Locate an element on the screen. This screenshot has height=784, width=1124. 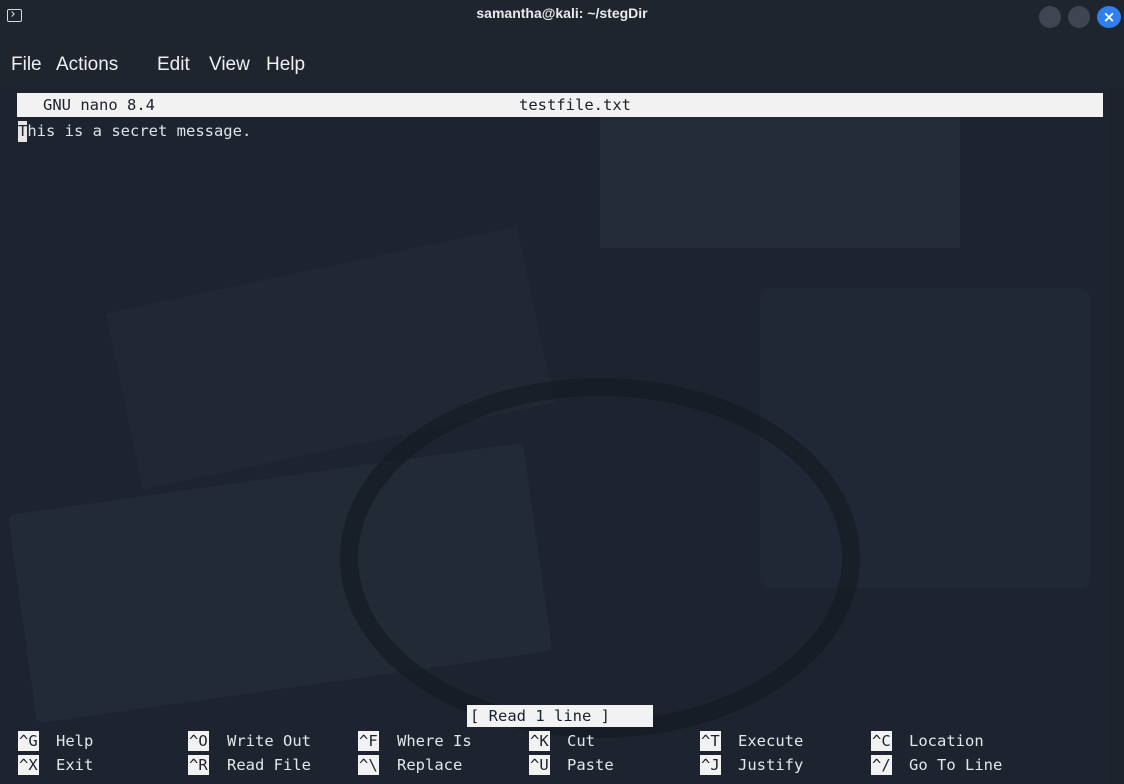
shortcut-key-where-is: ^F is located at coordinates (368, 741).